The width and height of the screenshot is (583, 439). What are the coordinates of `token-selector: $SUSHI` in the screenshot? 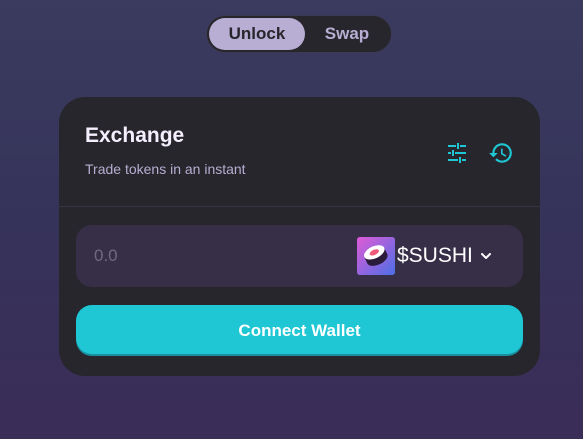 It's located at (425, 256).